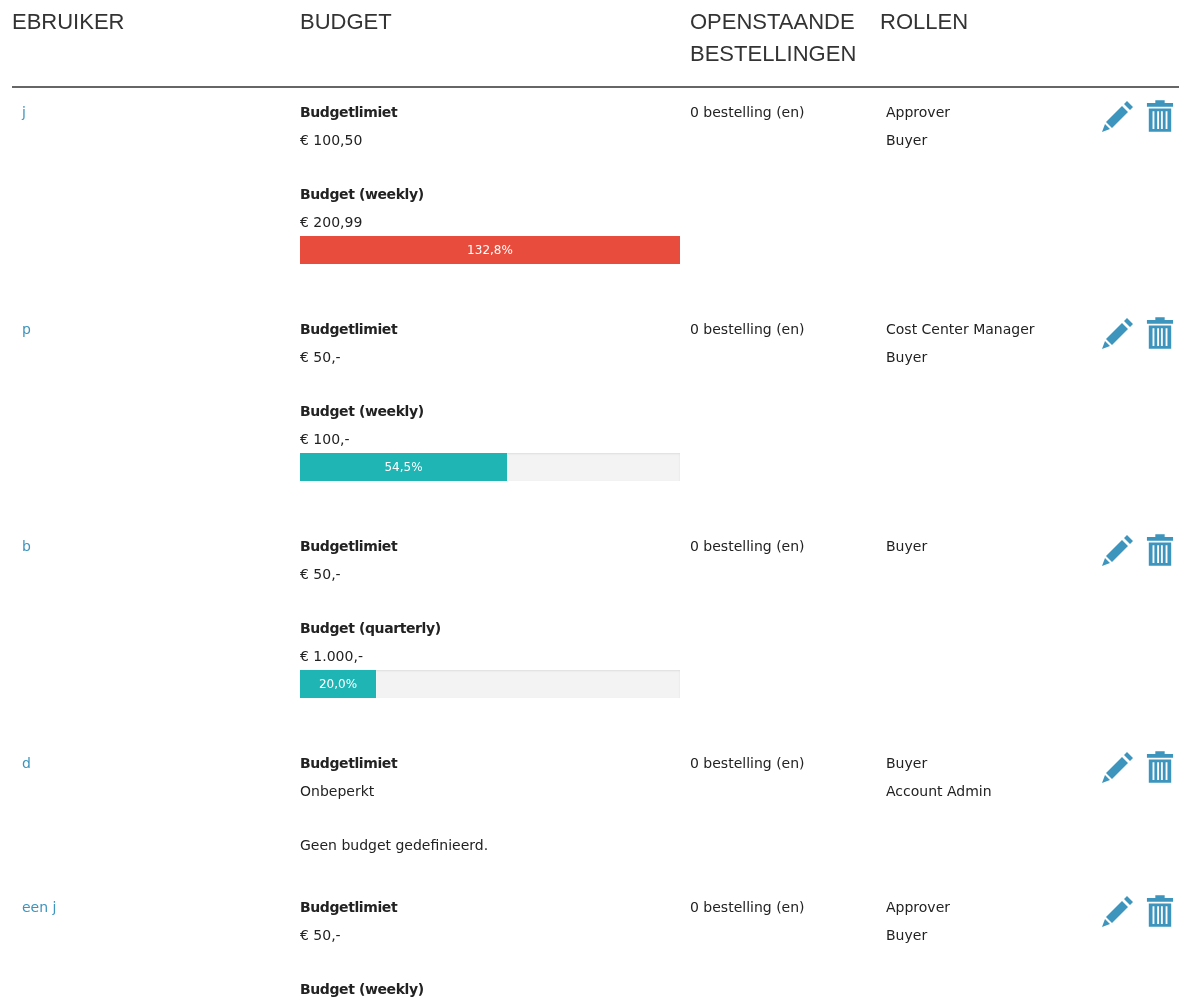  What do you see at coordinates (21, 763) in the screenshot?
I see `user-link: d` at bounding box center [21, 763].